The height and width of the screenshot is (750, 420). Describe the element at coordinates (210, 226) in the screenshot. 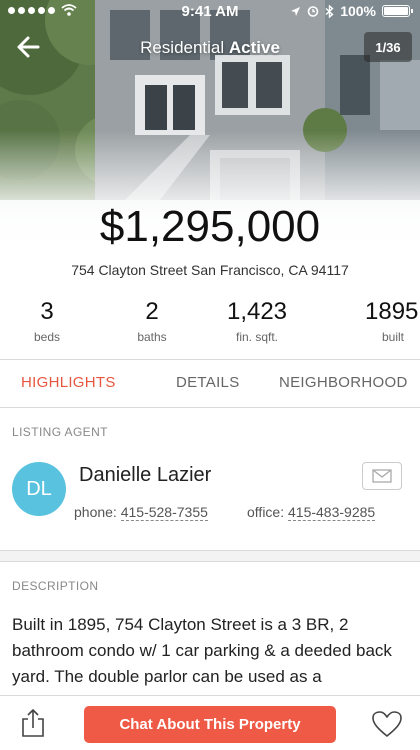

I see `listing-price: $1,295,000` at that location.